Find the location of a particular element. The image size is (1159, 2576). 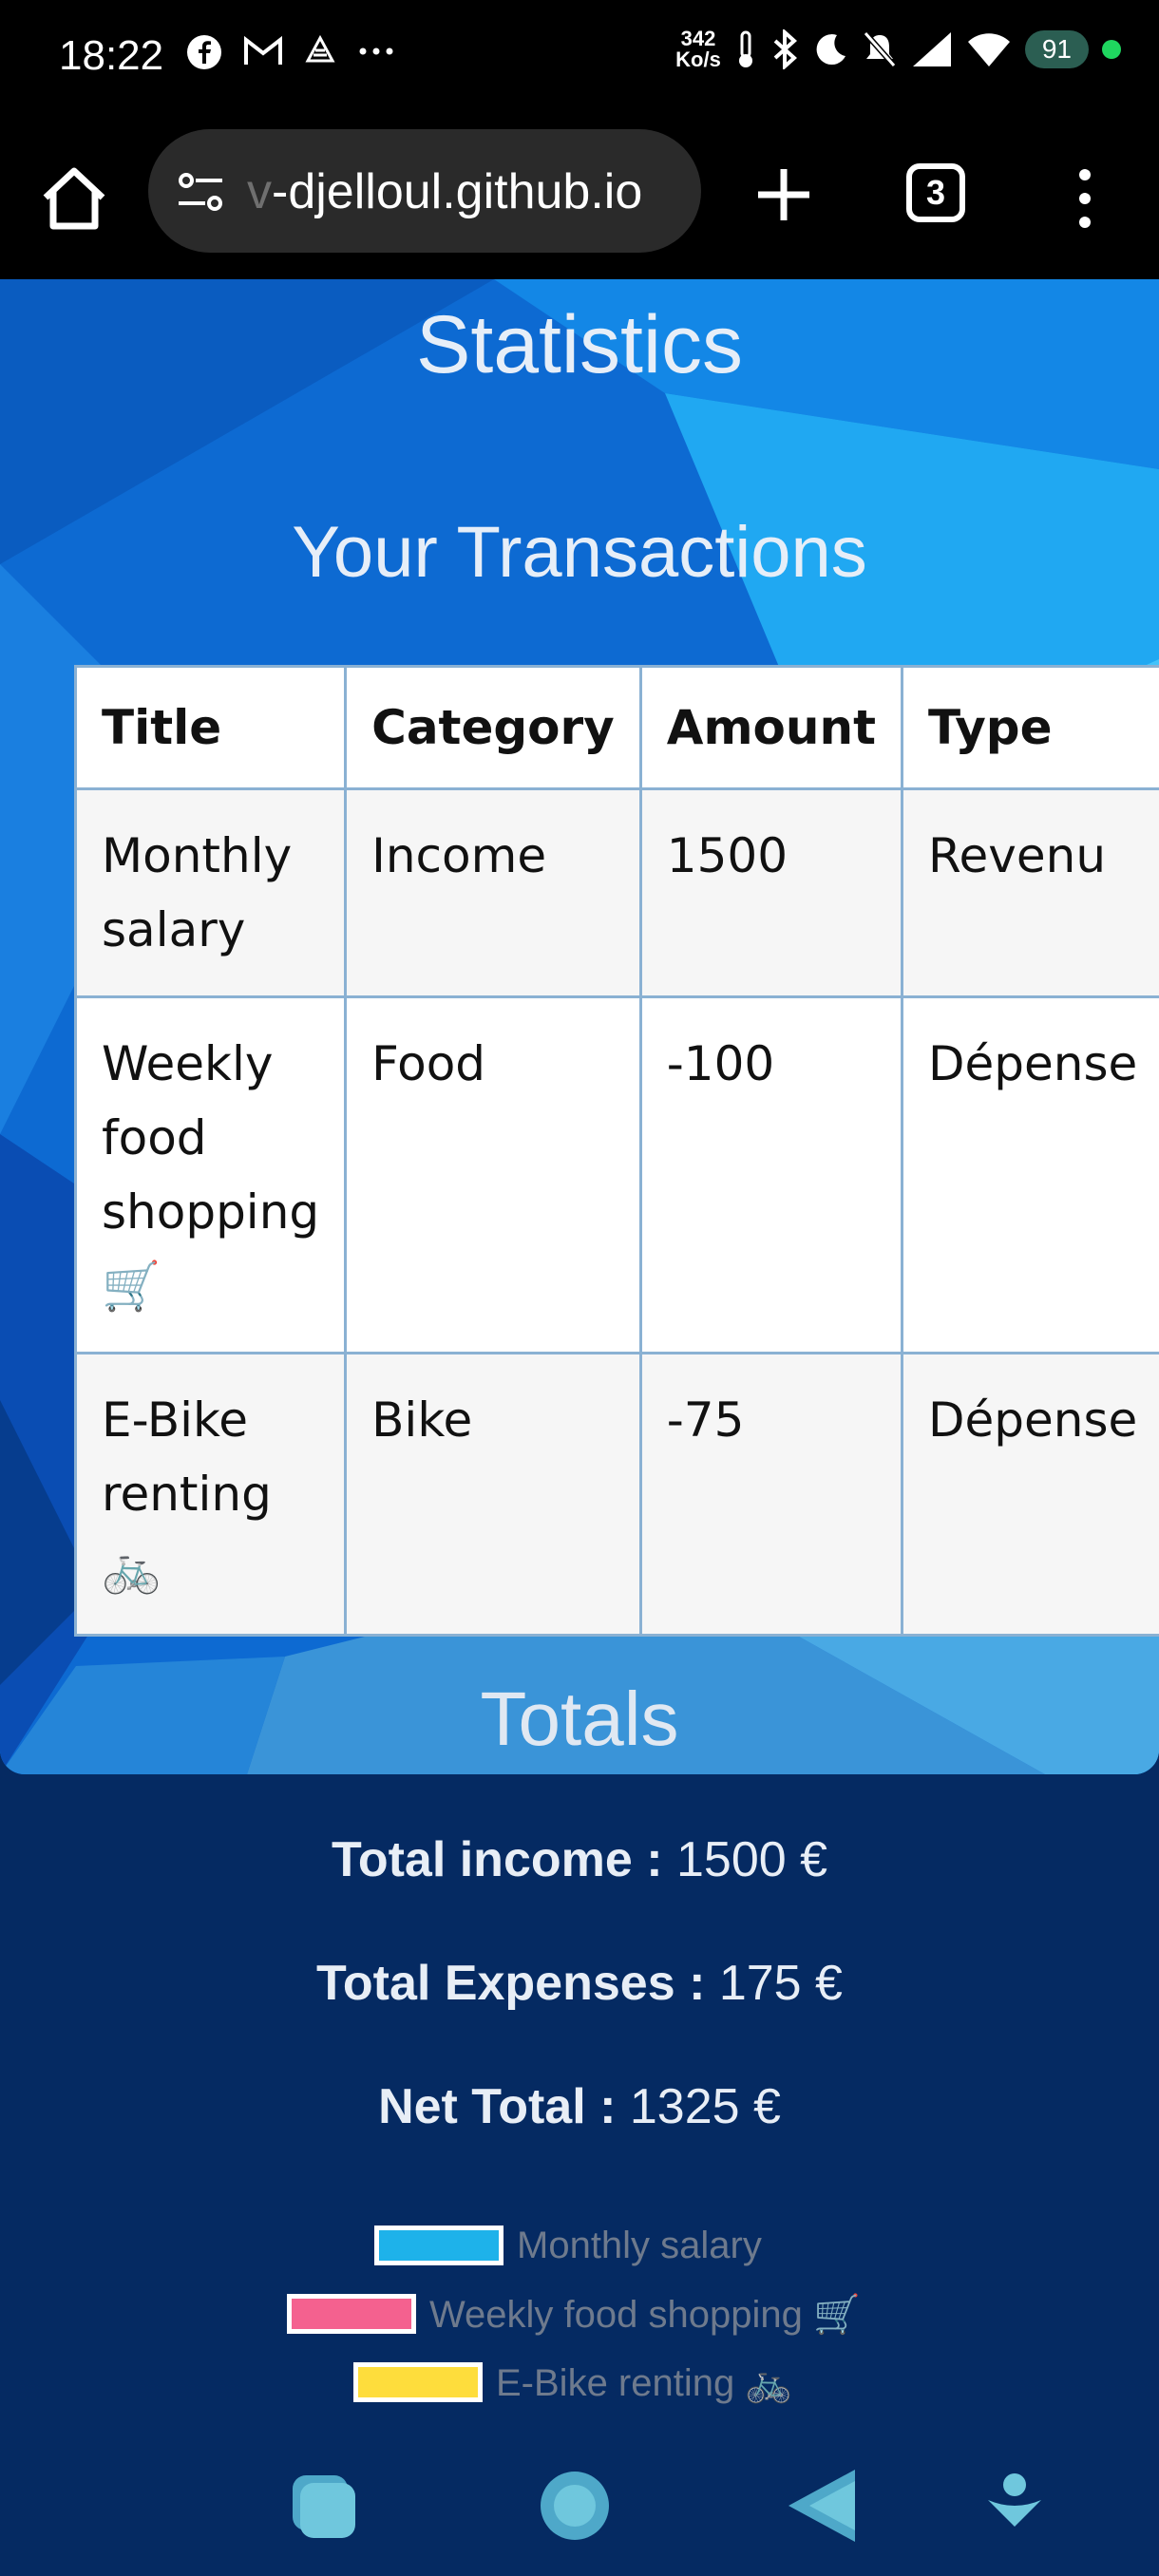

notification-icons is located at coordinates (290, 52).